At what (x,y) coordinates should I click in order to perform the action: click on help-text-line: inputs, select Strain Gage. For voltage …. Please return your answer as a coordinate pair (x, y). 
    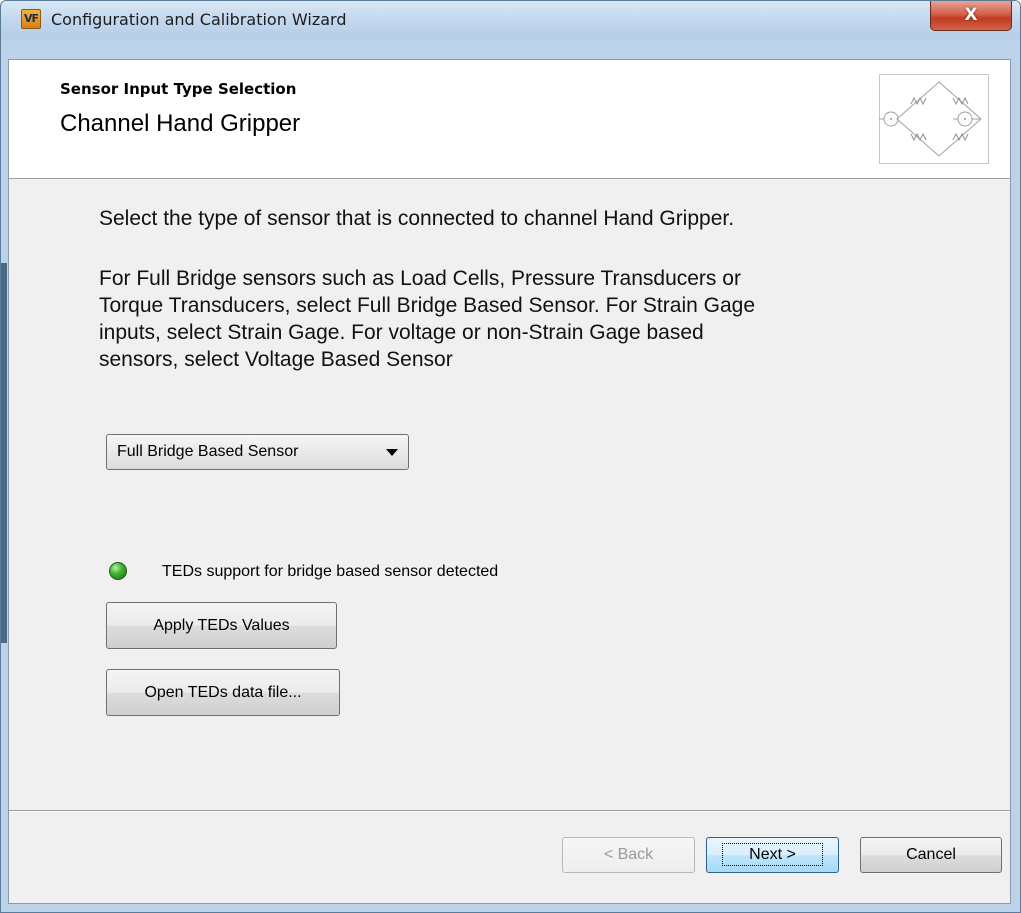
    Looking at the image, I should click on (401, 332).